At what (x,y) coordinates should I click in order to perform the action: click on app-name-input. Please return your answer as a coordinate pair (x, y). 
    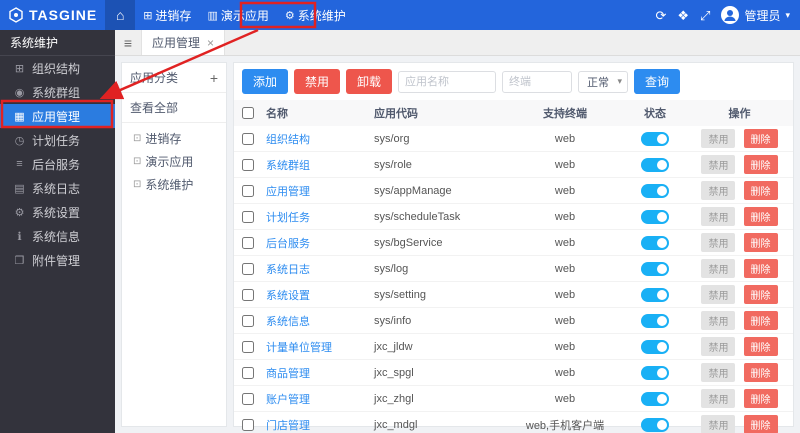
    Looking at the image, I should click on (447, 81).